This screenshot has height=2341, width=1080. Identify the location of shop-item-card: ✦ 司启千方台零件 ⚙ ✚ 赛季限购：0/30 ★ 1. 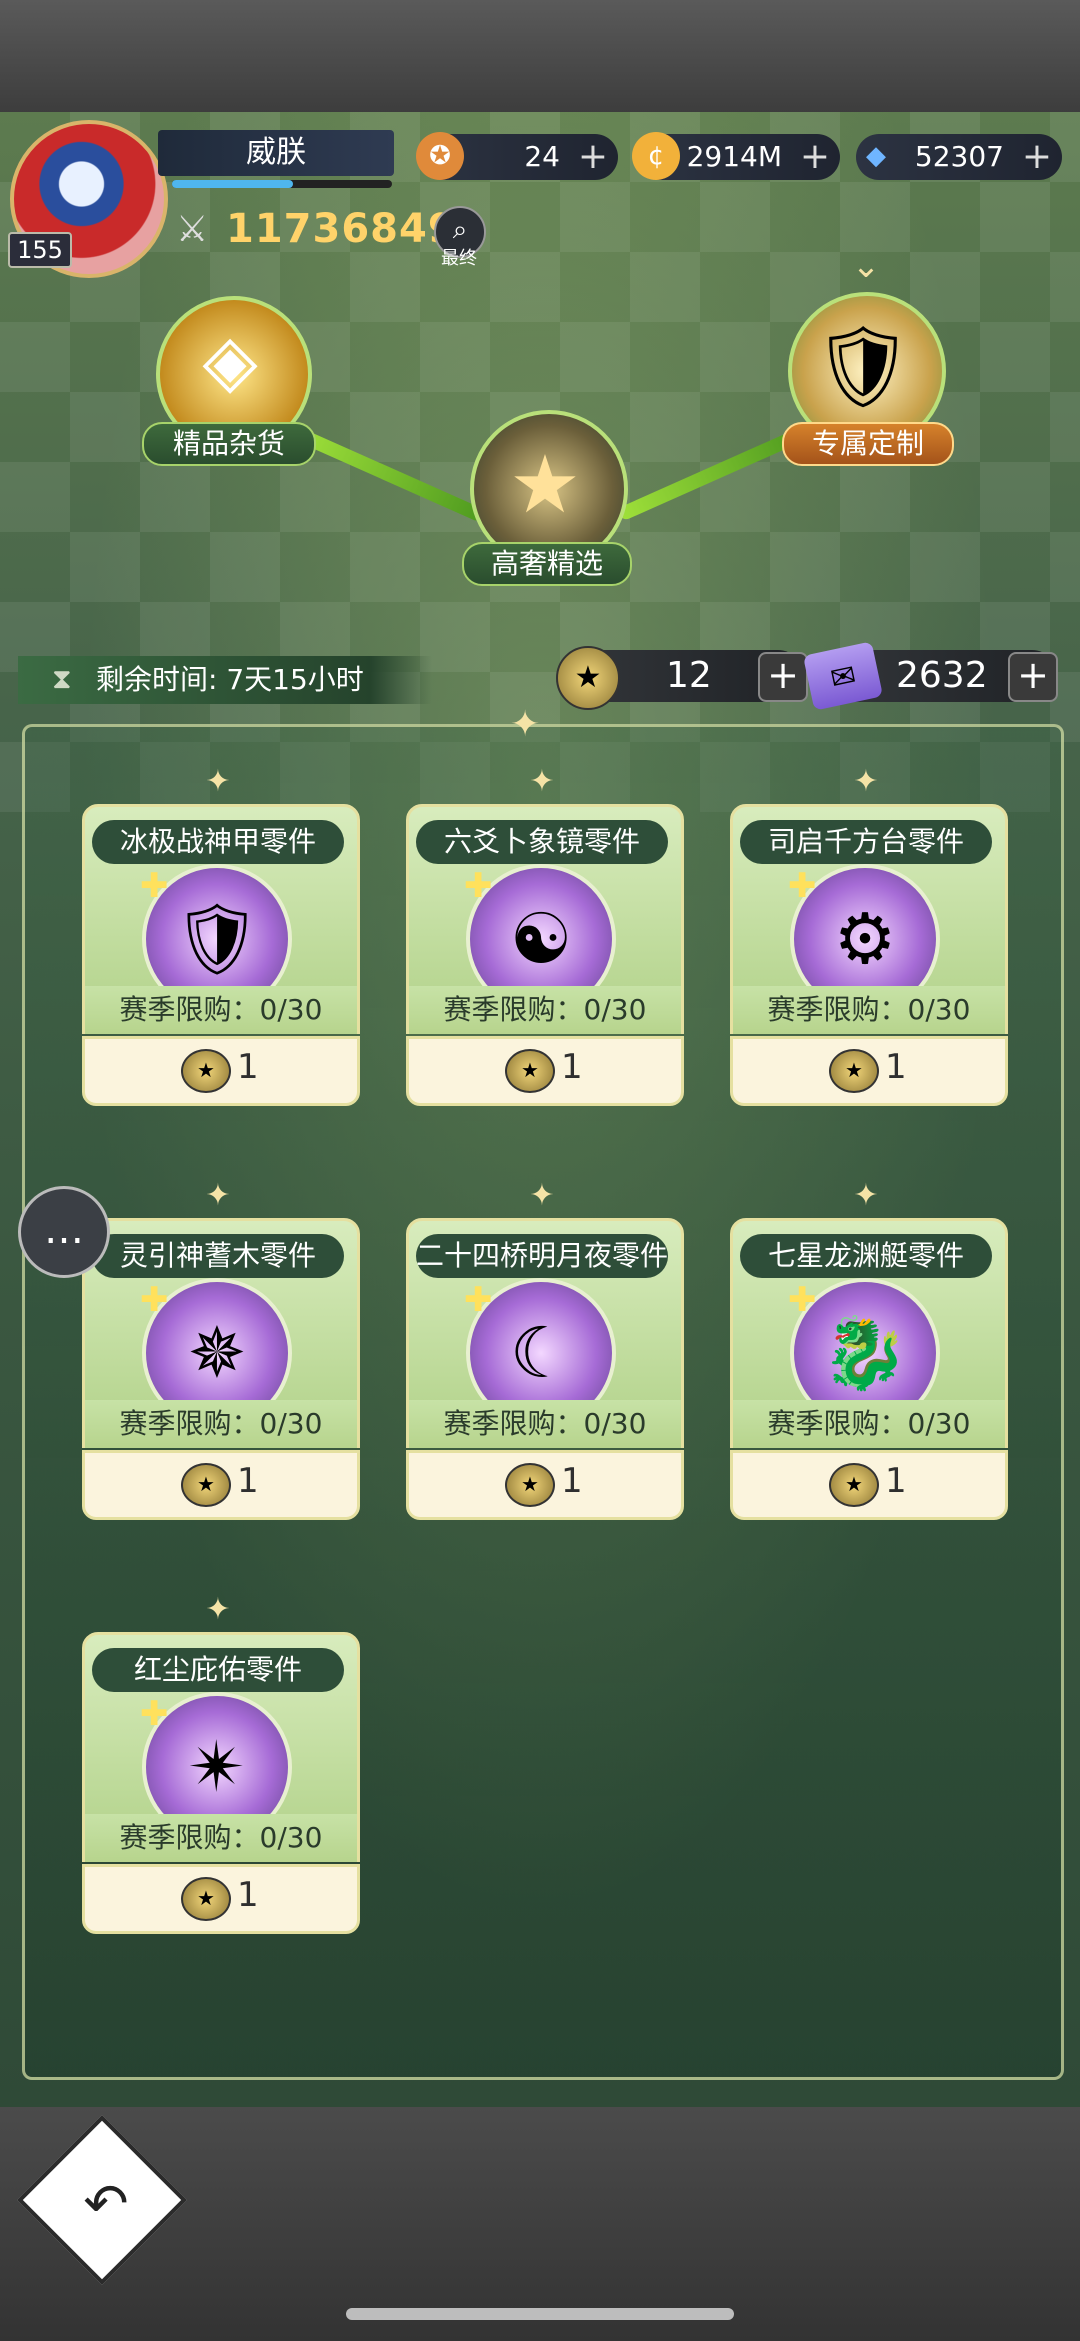
(869, 954).